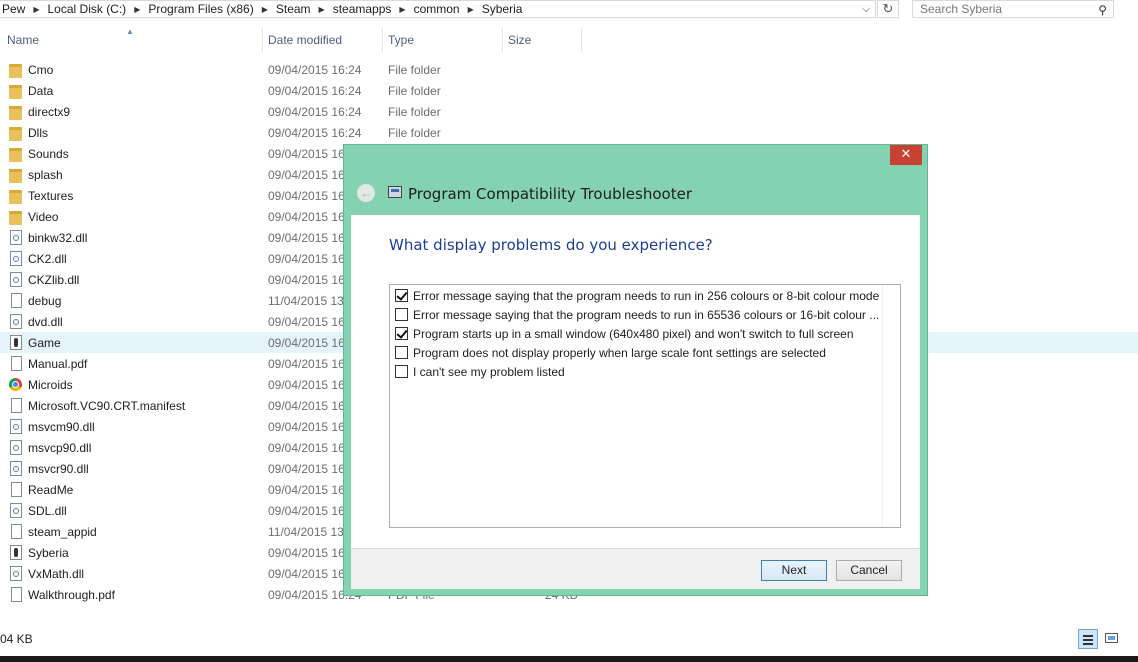 The height and width of the screenshot is (662, 1138). What do you see at coordinates (44, 343) in the screenshot?
I see `file-name: Game` at bounding box center [44, 343].